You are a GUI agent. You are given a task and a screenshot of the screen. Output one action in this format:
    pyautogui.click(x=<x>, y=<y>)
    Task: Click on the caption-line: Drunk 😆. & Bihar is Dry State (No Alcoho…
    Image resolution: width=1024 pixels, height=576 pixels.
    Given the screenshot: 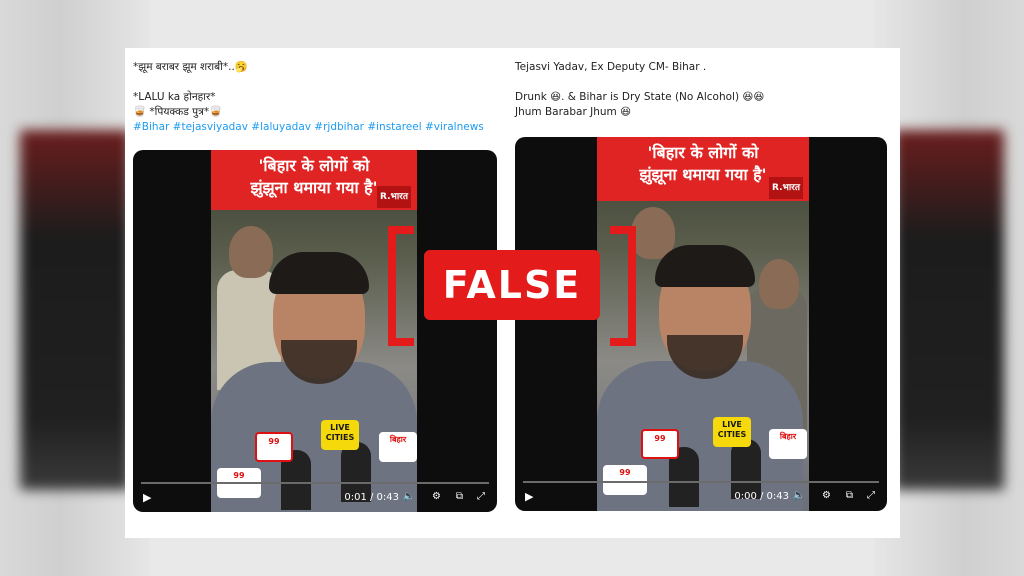 What is the action you would take?
    pyautogui.click(x=640, y=97)
    